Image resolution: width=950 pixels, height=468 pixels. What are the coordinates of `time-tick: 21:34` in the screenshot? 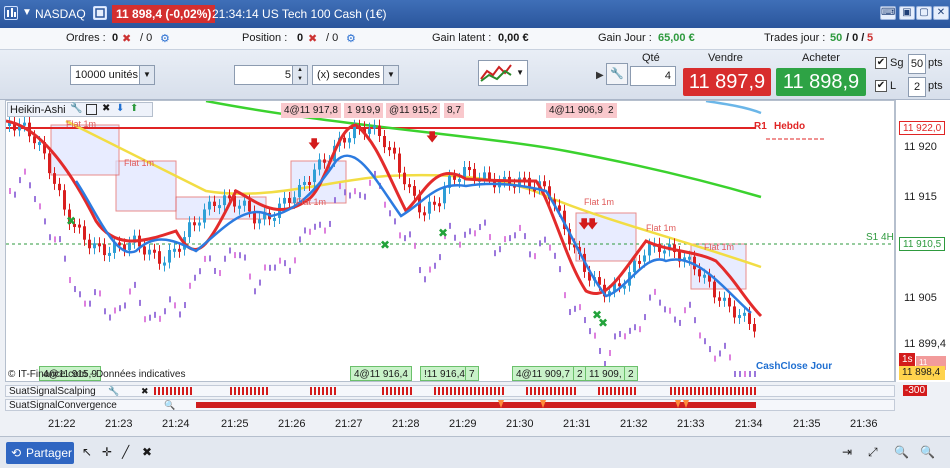 It's located at (749, 424).